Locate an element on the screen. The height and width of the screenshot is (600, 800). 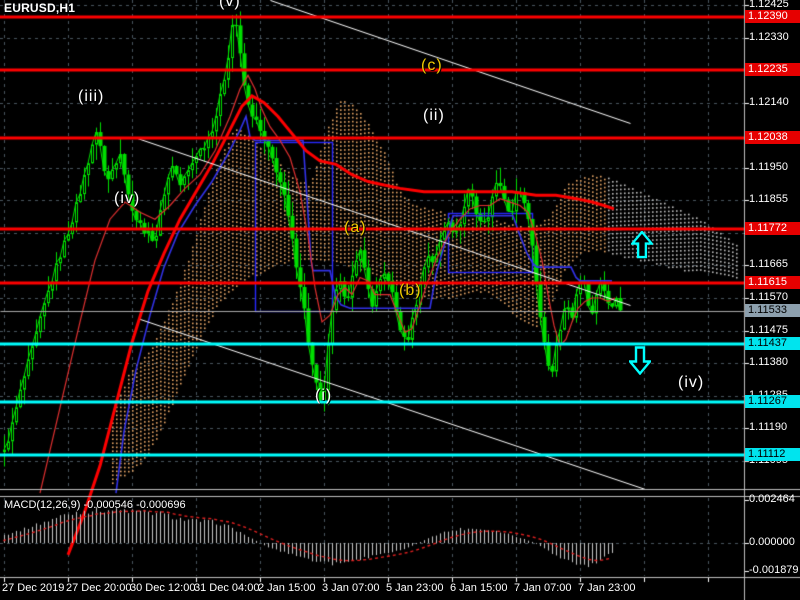
level-price-tag: 1.11615 is located at coordinates (772, 282).